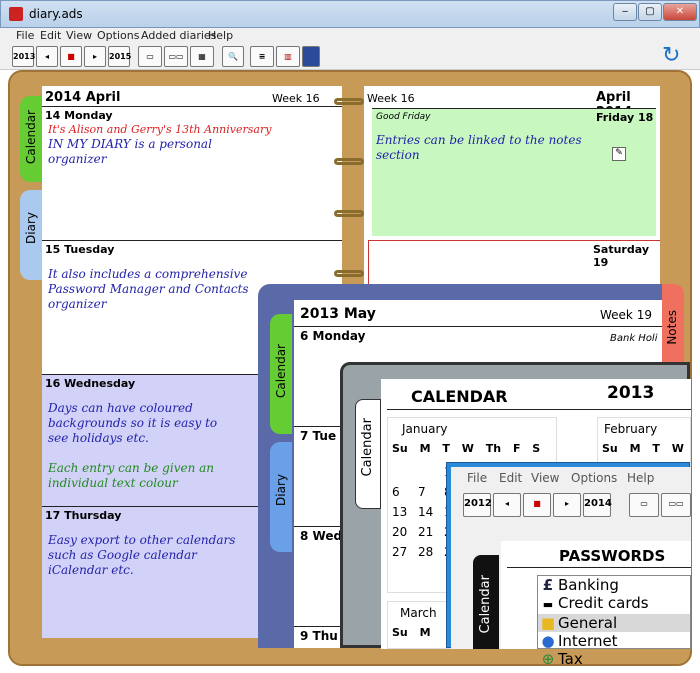  Describe the element at coordinates (466, 448) in the screenshot. I see `weekday-header: Su M T W Th F S` at that location.